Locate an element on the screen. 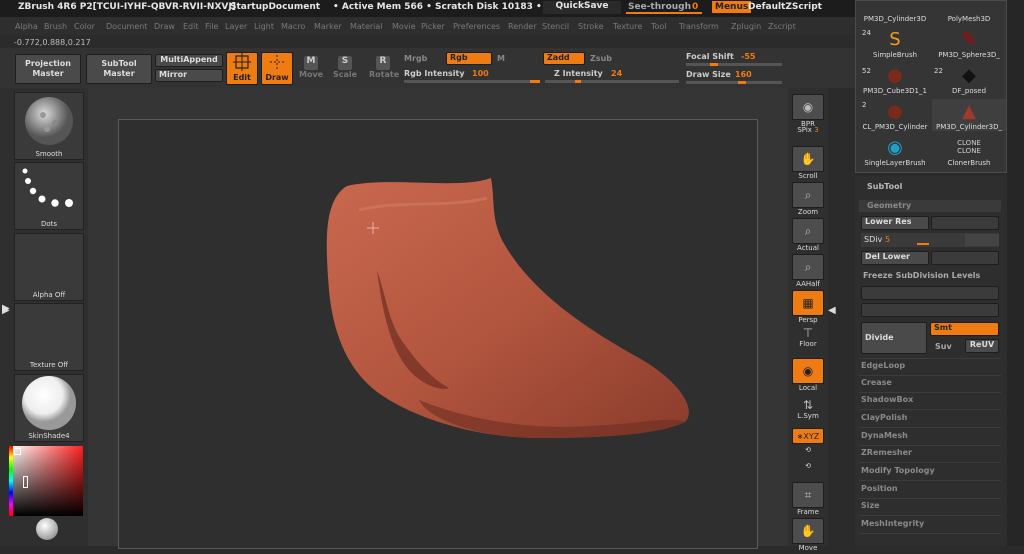 This screenshot has height=554, width=1024. focal-shift-slider is located at coordinates (734, 64).